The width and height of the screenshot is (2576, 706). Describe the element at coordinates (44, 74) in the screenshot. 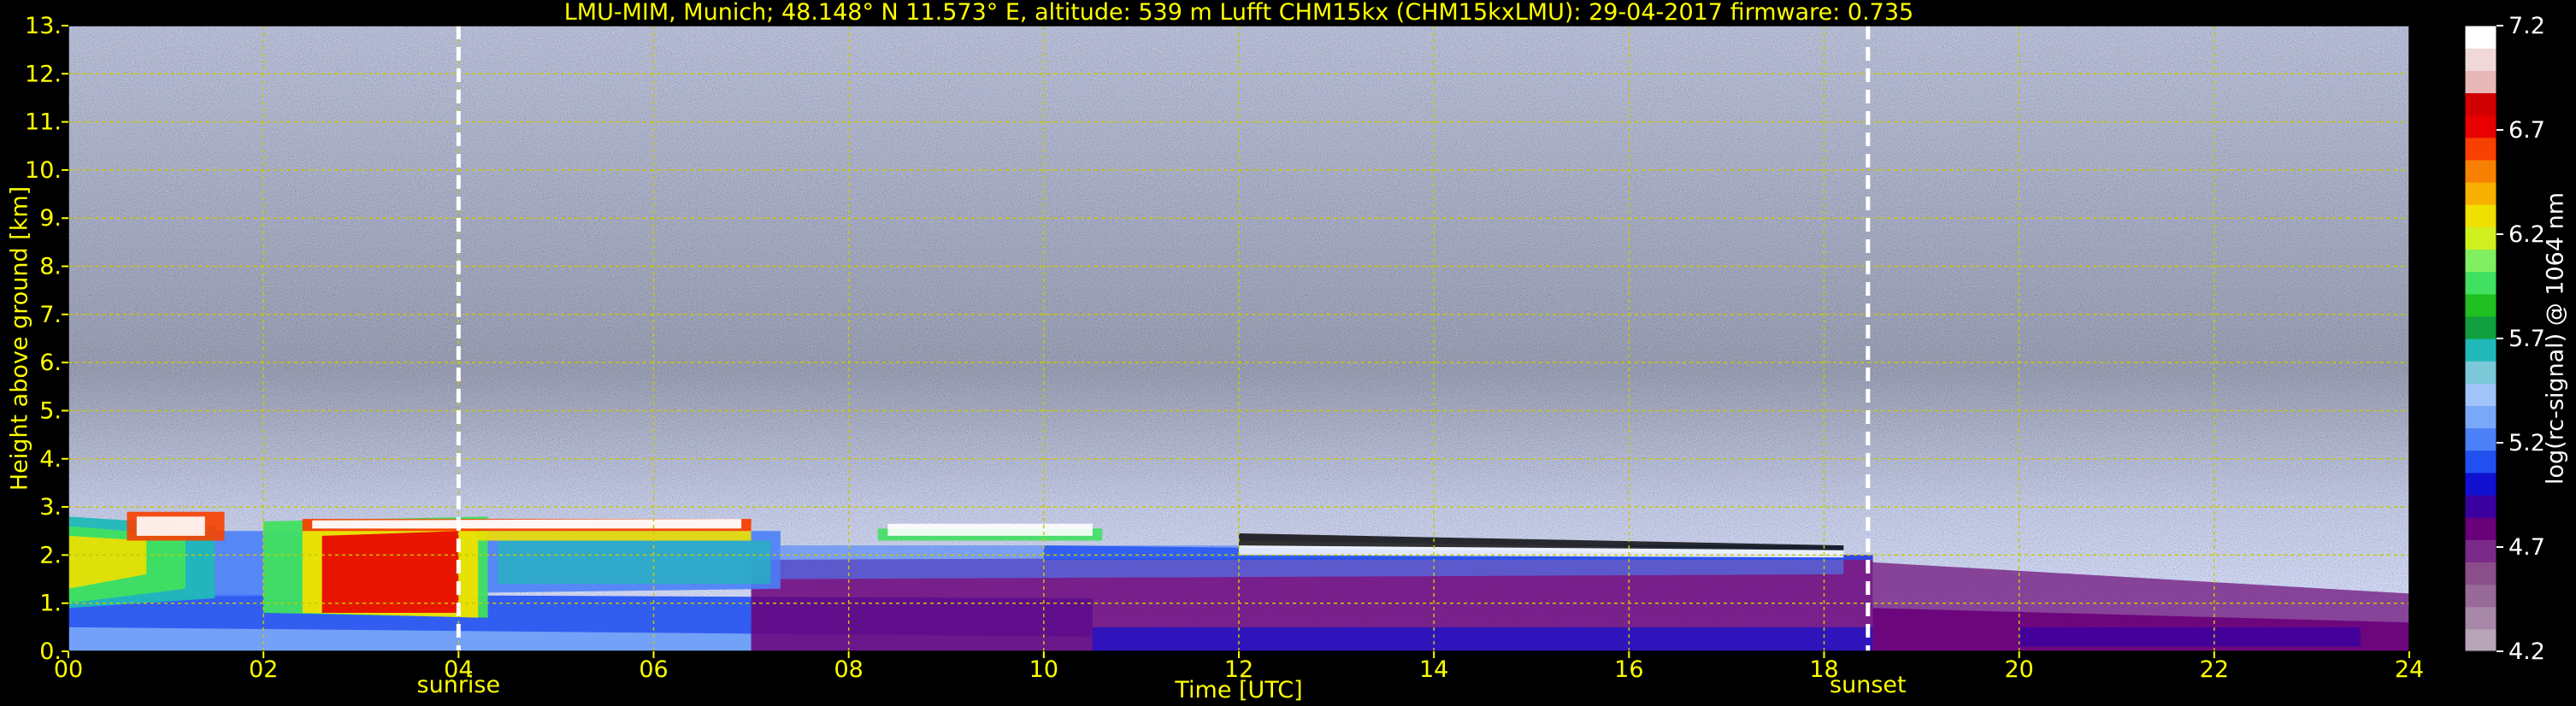

I see `y-tick-label-12: 12.` at that location.